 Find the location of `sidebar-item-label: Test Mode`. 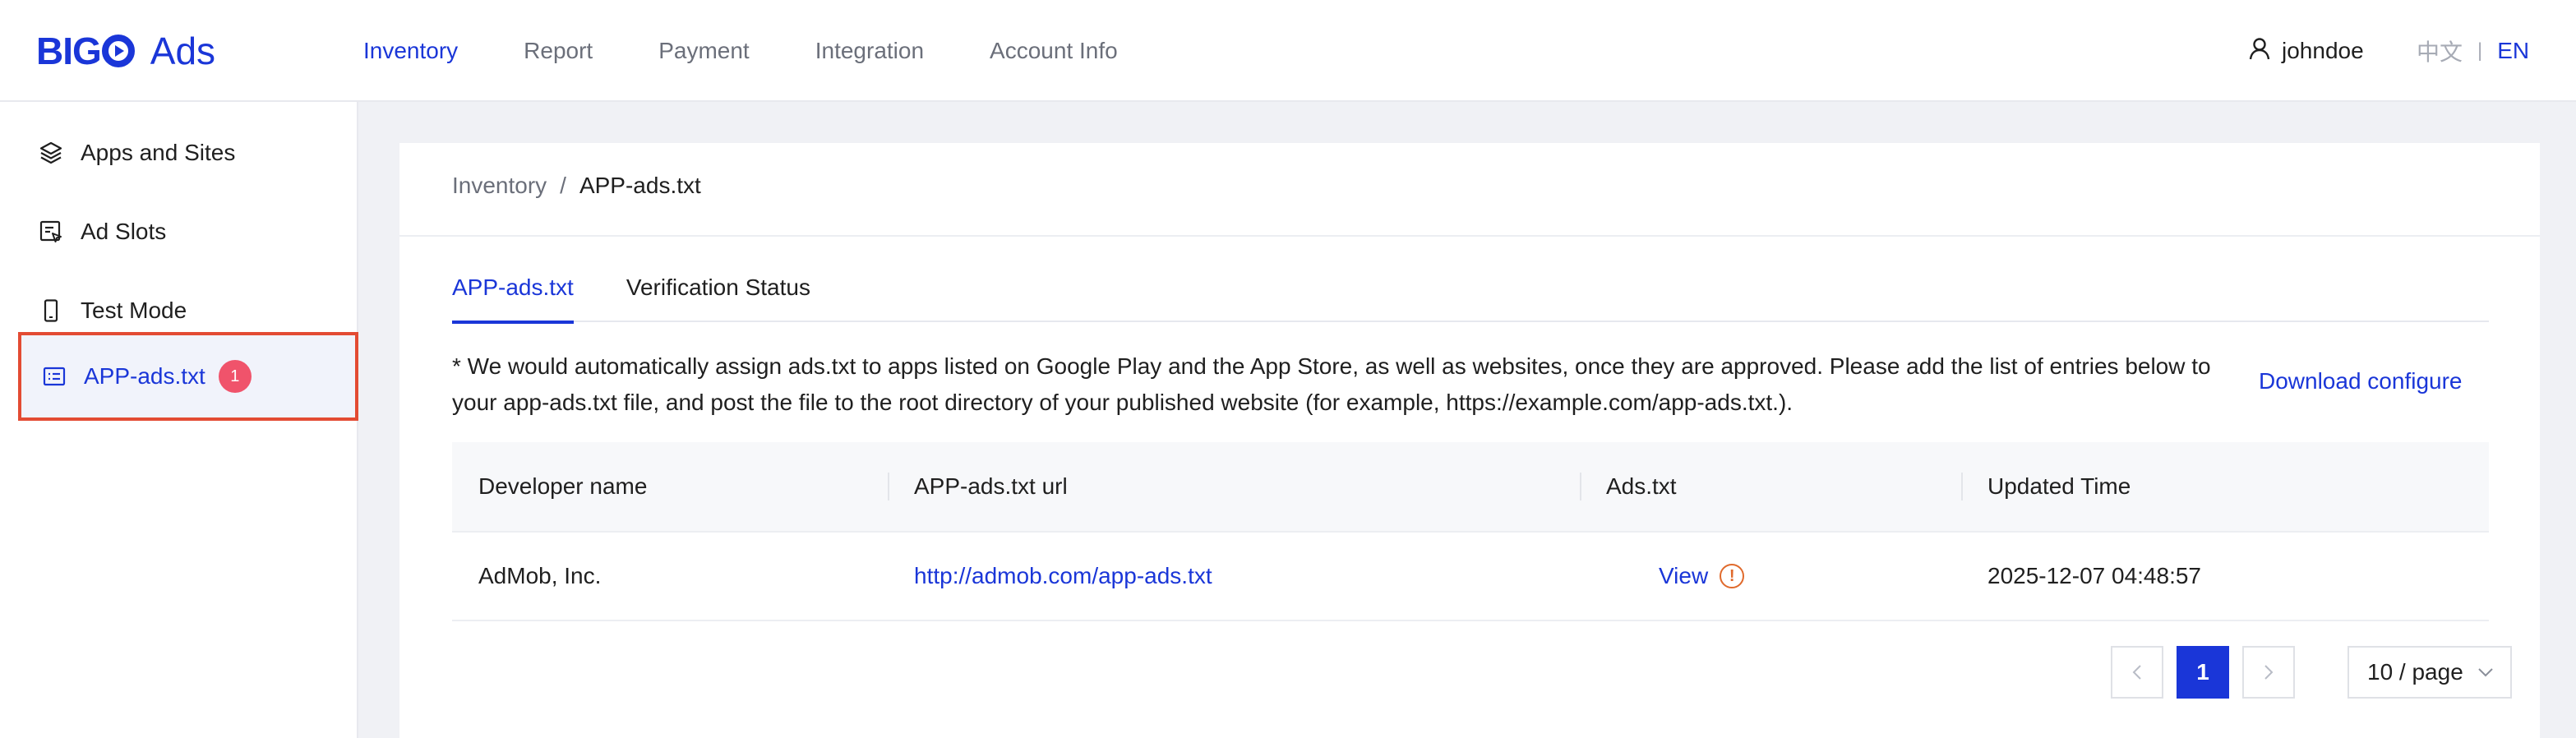

sidebar-item-label: Test Mode is located at coordinates (134, 310).